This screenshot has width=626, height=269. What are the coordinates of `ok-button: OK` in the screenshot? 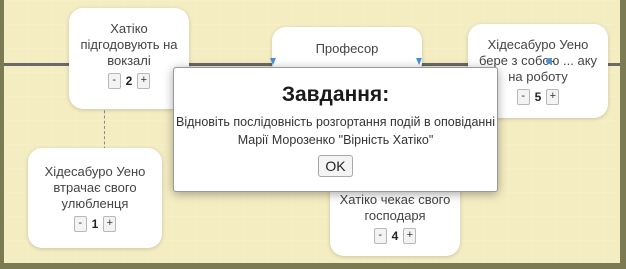 It's located at (335, 166).